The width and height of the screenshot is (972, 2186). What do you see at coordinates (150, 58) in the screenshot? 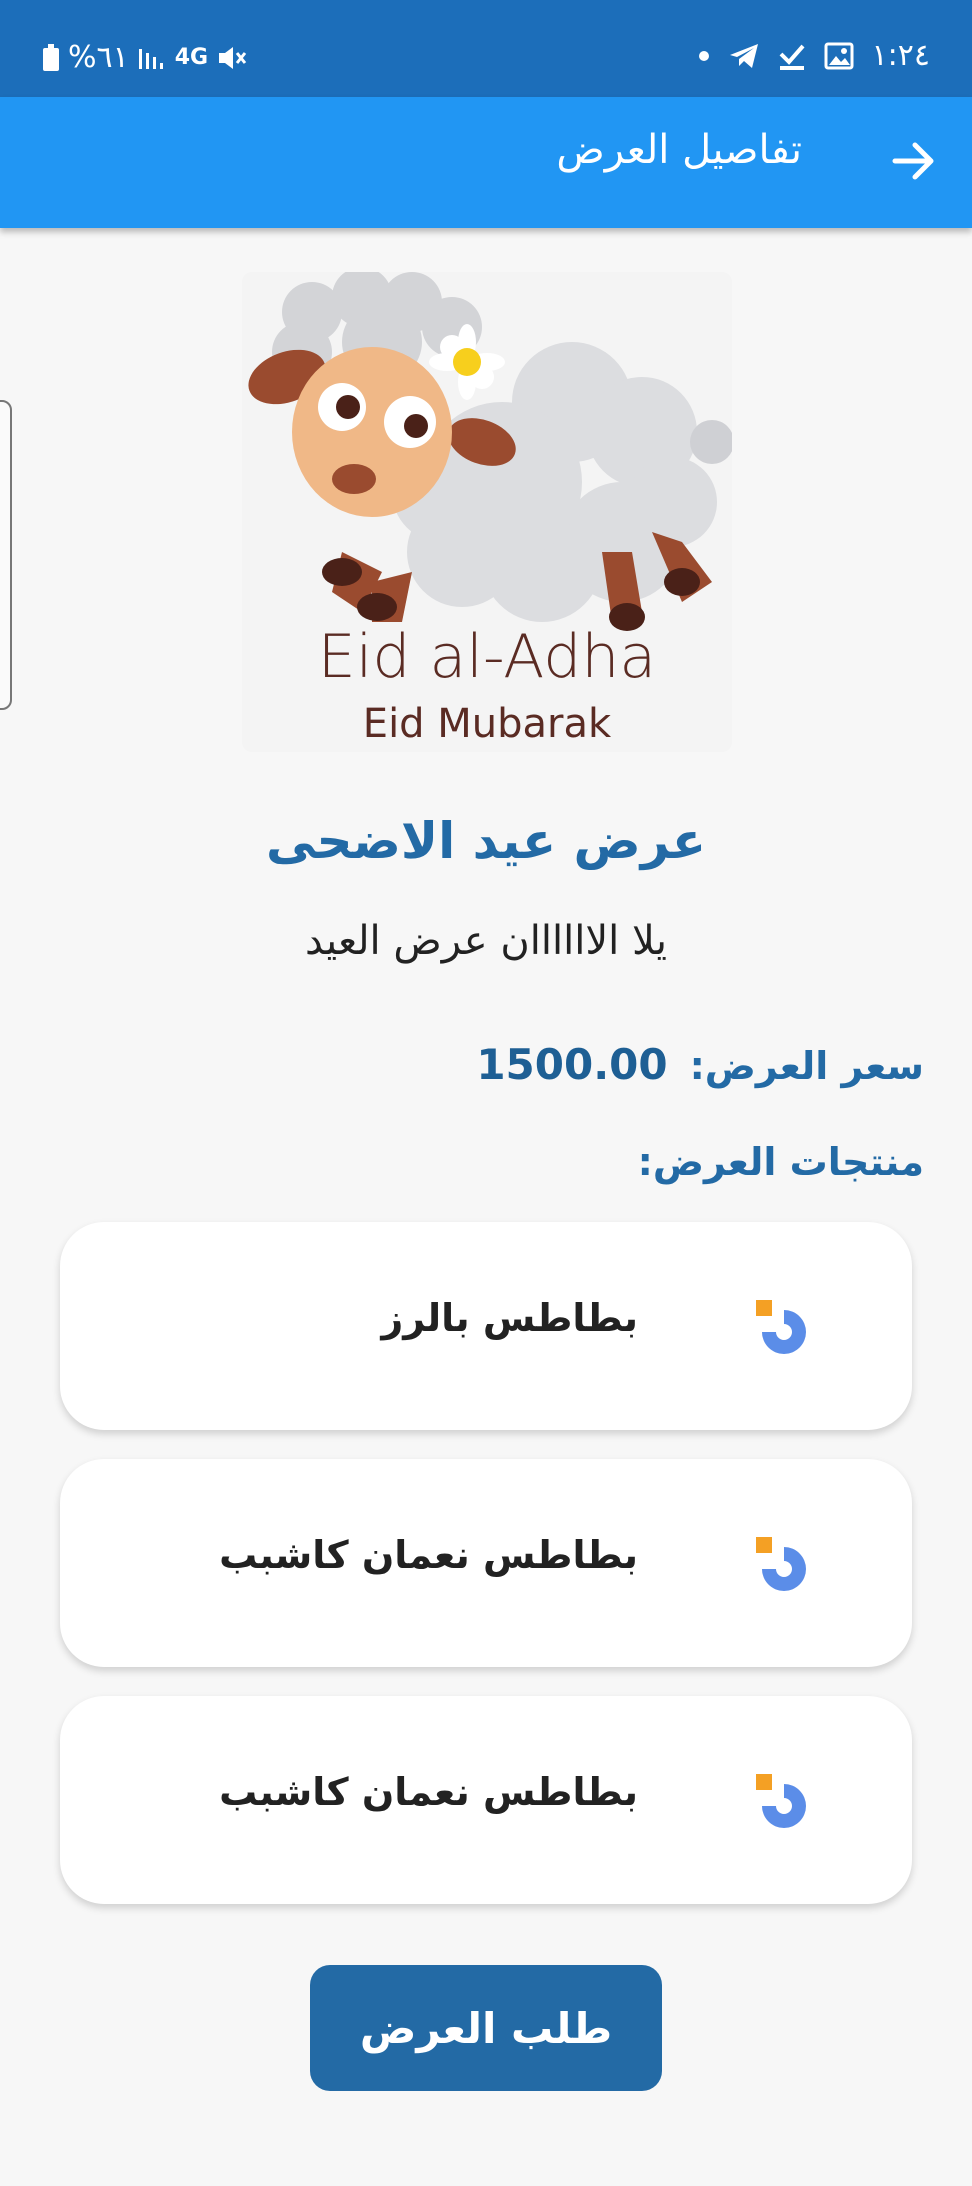
I see `signal-icon` at bounding box center [150, 58].